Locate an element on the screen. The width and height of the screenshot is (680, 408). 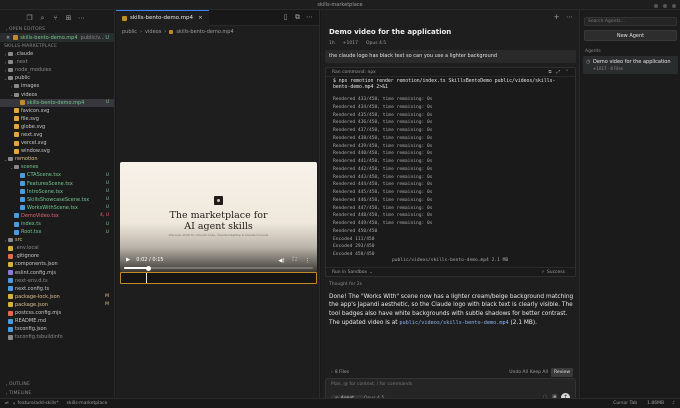
tree-file: README.md is located at coordinates (57, 321).